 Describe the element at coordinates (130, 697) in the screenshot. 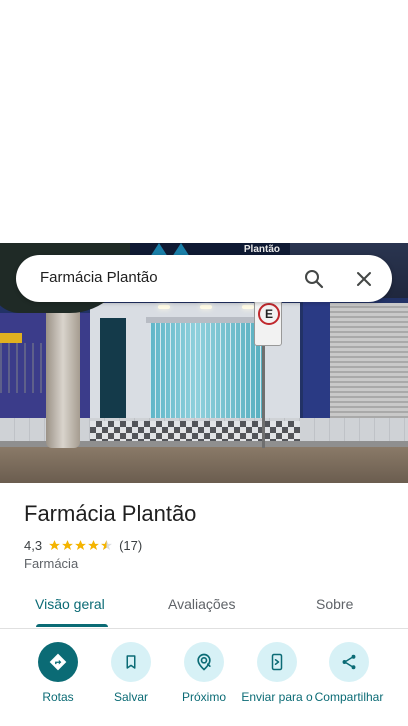

I see `save-label: Salvar` at that location.